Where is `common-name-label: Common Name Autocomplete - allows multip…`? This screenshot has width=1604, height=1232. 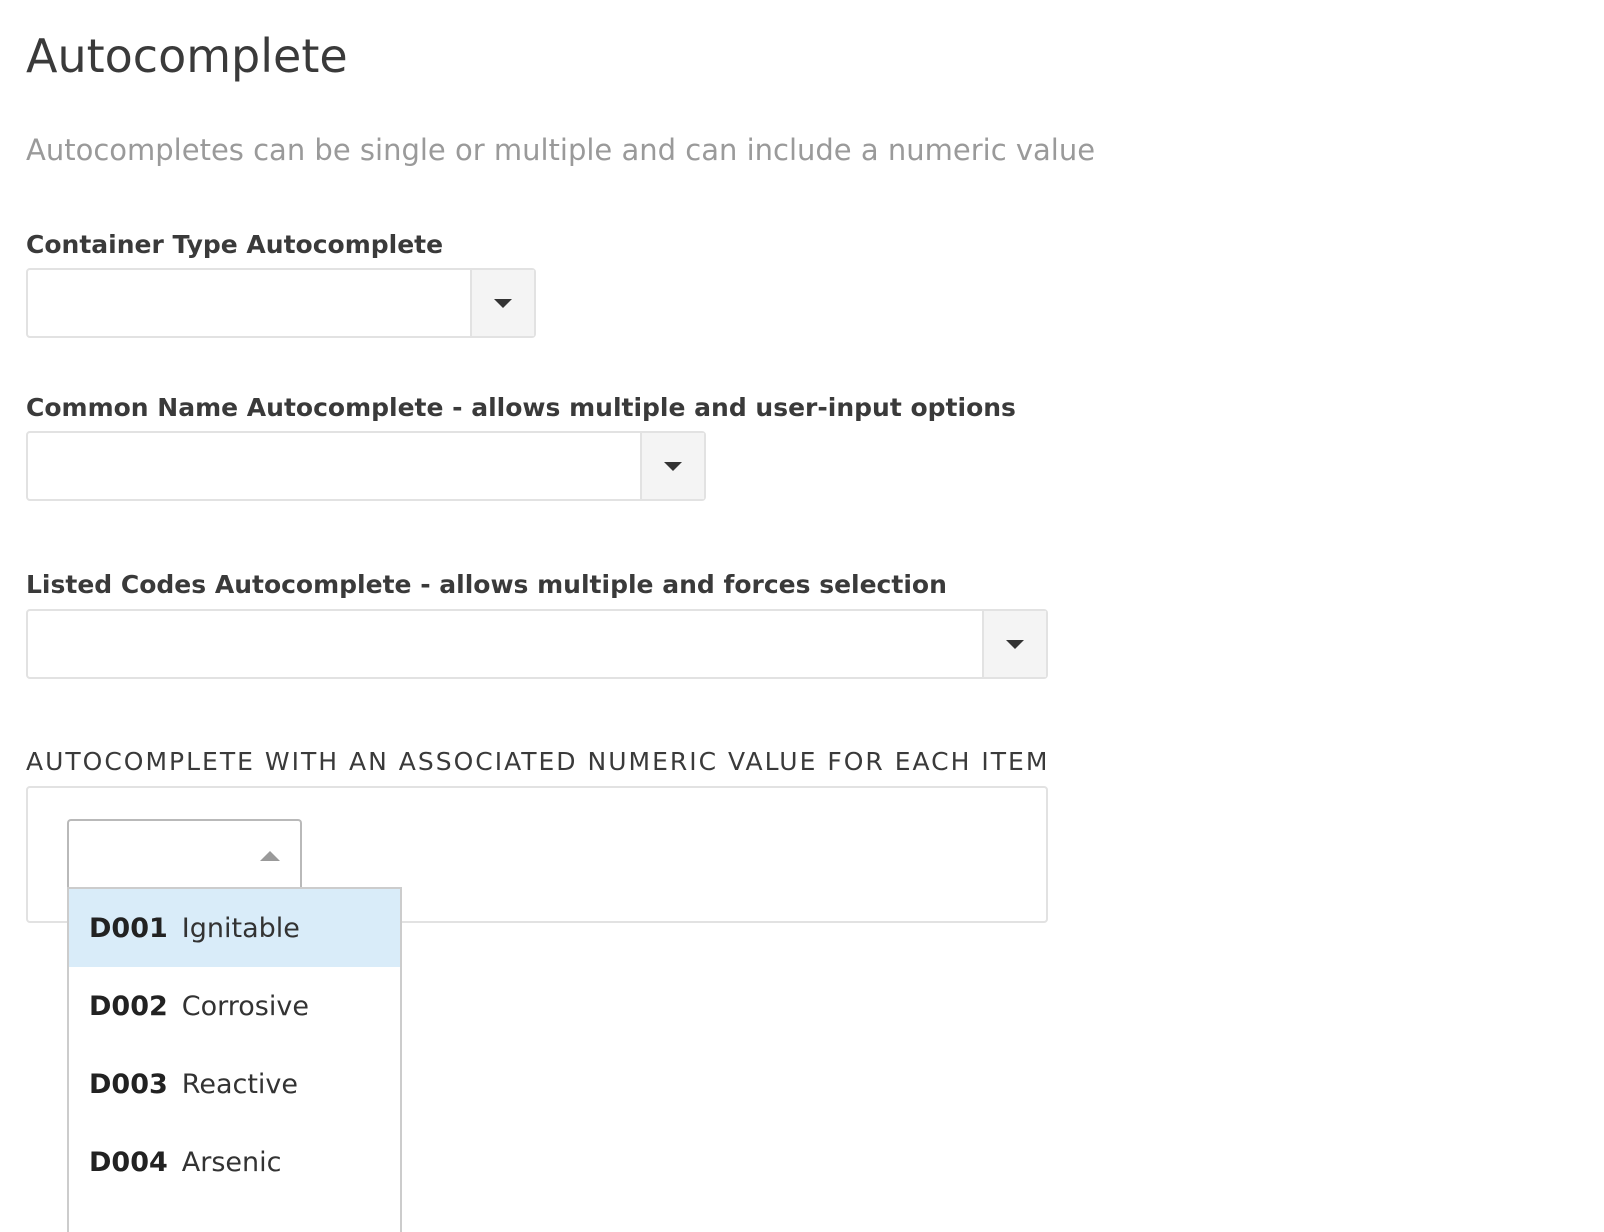
common-name-label: Common Name Autocomplete - allows multip… is located at coordinates (521, 407).